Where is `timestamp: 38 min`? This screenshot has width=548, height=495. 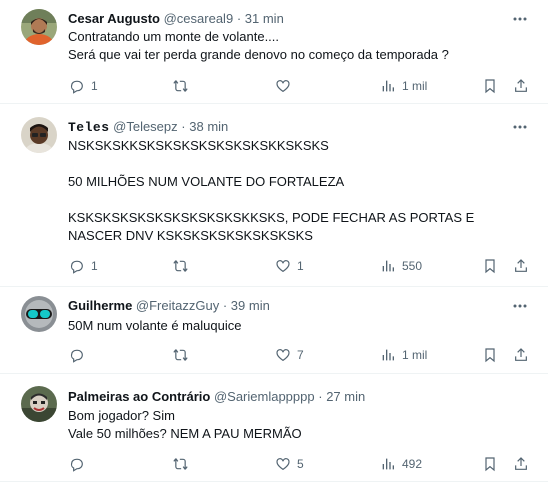
timestamp: 38 min is located at coordinates (208, 126).